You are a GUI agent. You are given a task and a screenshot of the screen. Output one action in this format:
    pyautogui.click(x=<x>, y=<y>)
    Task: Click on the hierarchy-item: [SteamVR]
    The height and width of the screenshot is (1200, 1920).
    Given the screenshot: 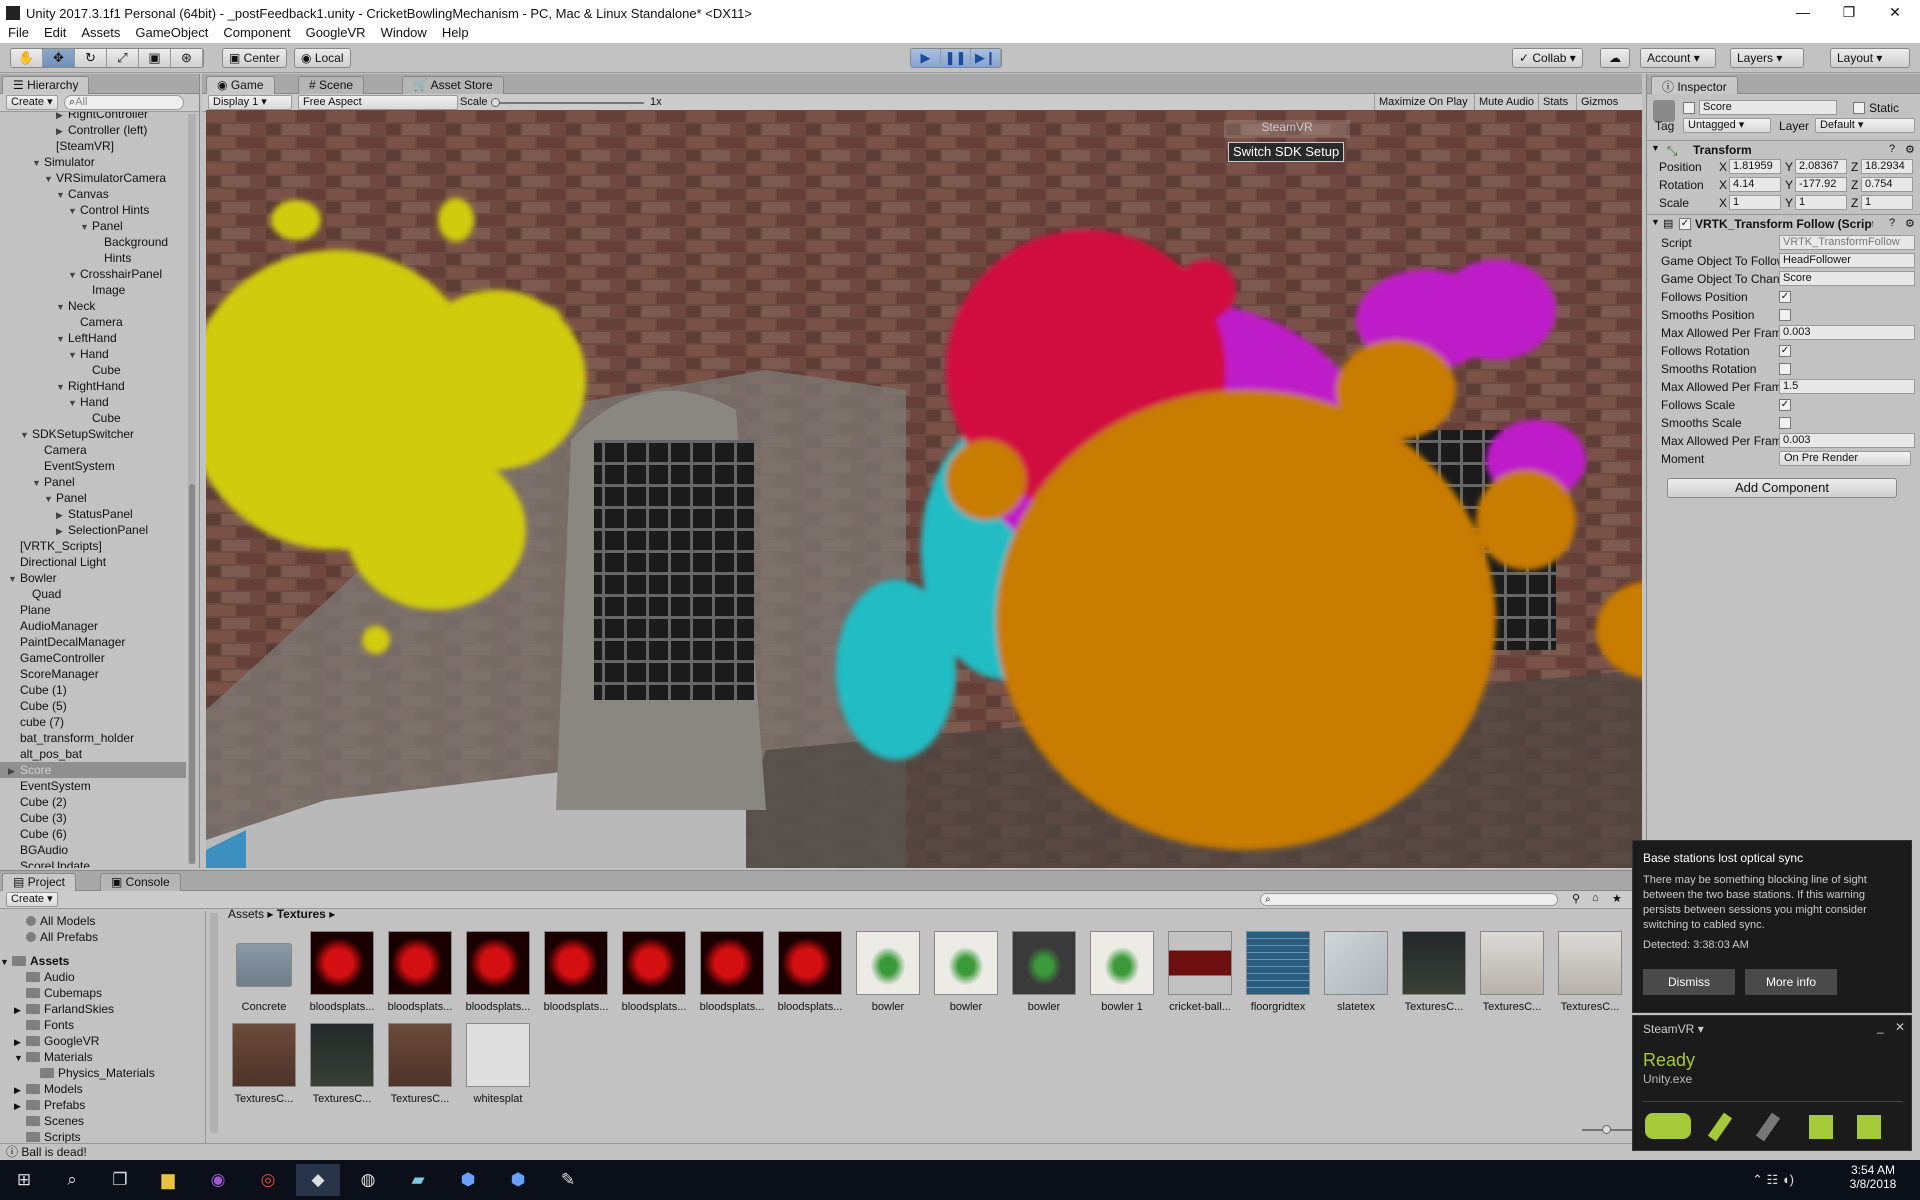 What is the action you would take?
    pyautogui.click(x=93, y=146)
    